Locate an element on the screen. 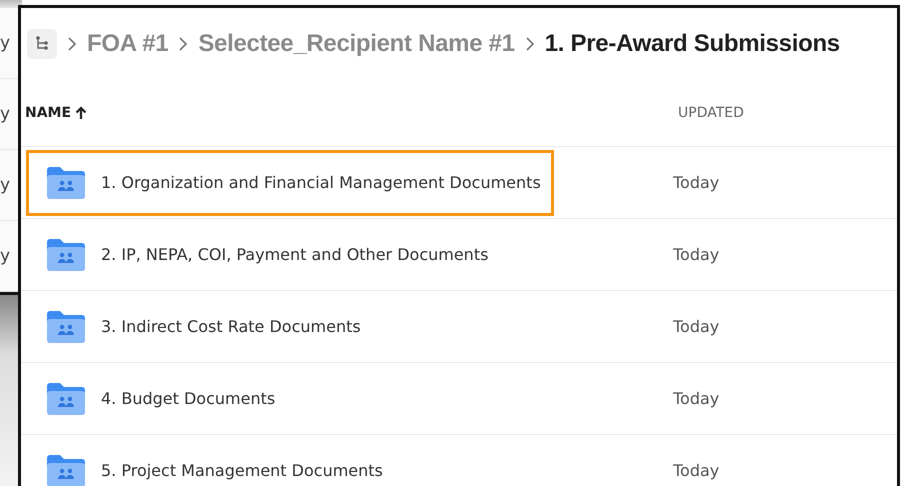  tree-icon is located at coordinates (42, 44).